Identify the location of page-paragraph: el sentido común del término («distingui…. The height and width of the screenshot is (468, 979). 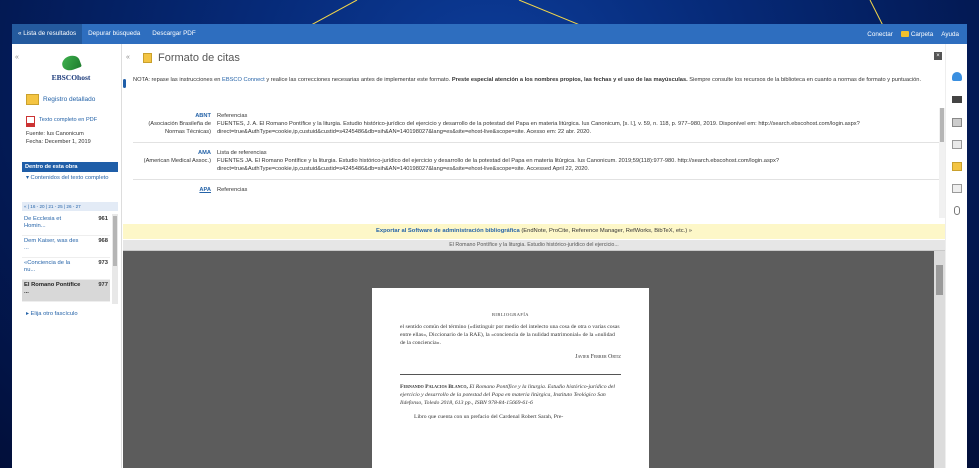
(510, 335).